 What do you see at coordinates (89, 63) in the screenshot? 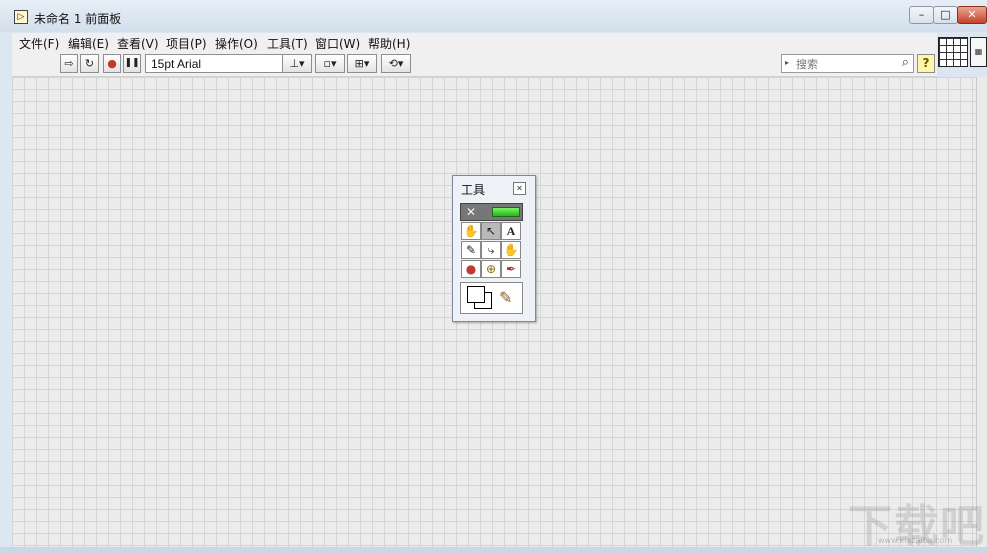
I see `run-continuously-icon: ↻` at bounding box center [89, 63].